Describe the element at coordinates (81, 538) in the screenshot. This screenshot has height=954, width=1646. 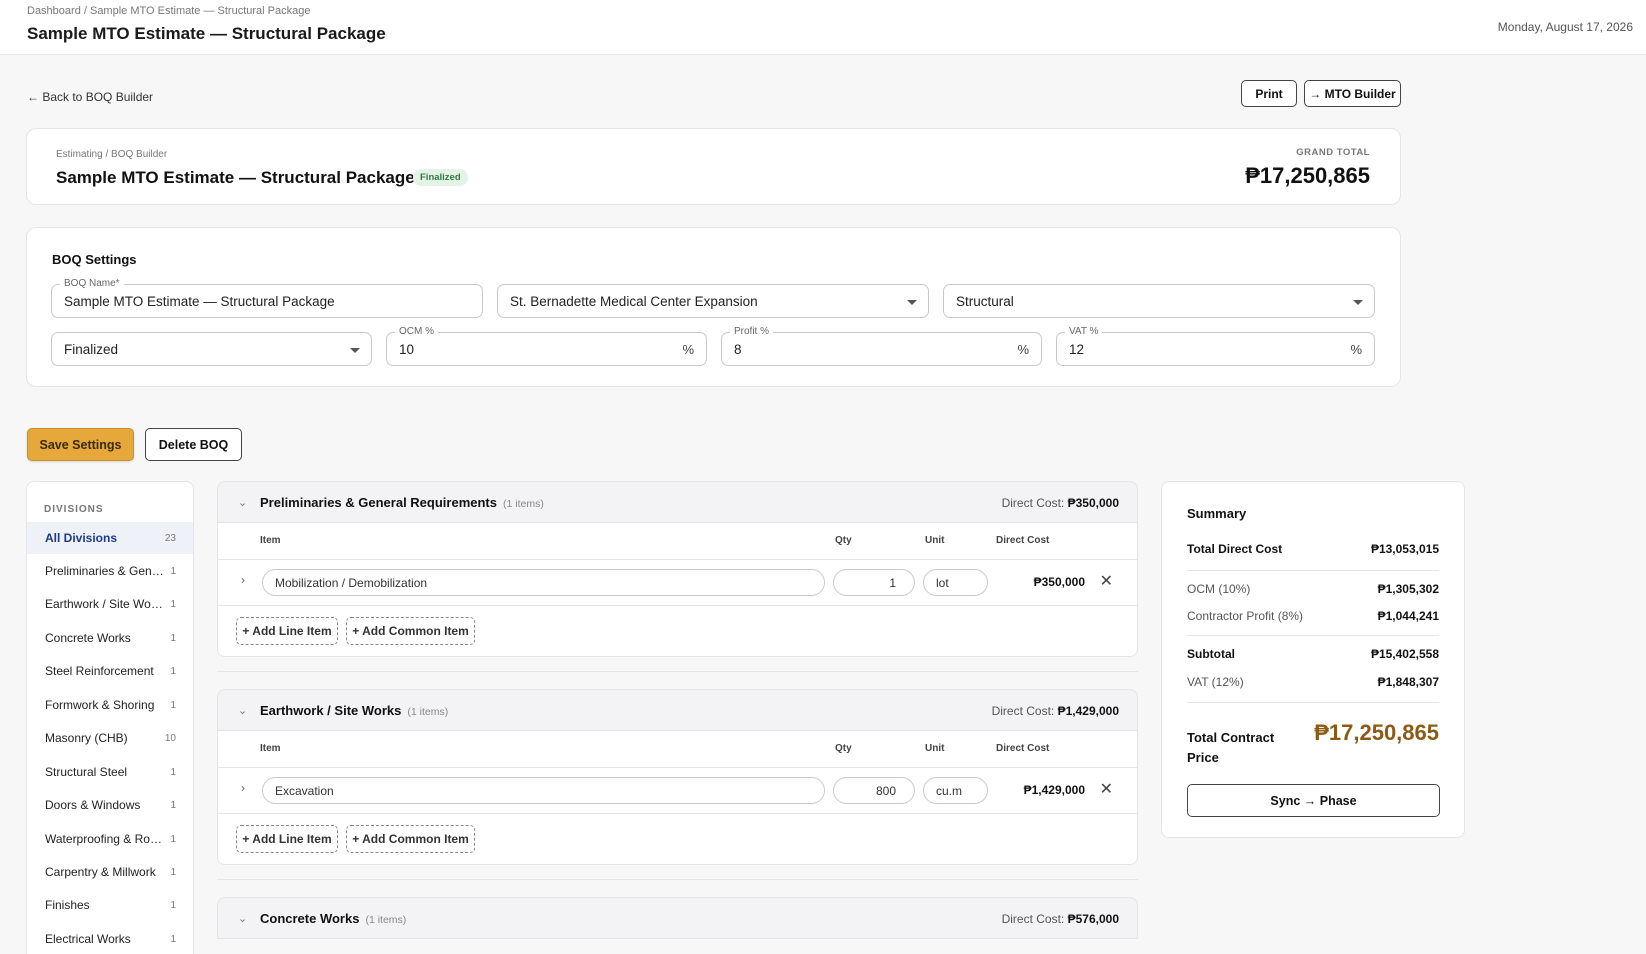
I see `sidebar-item-label: All Divisions` at that location.